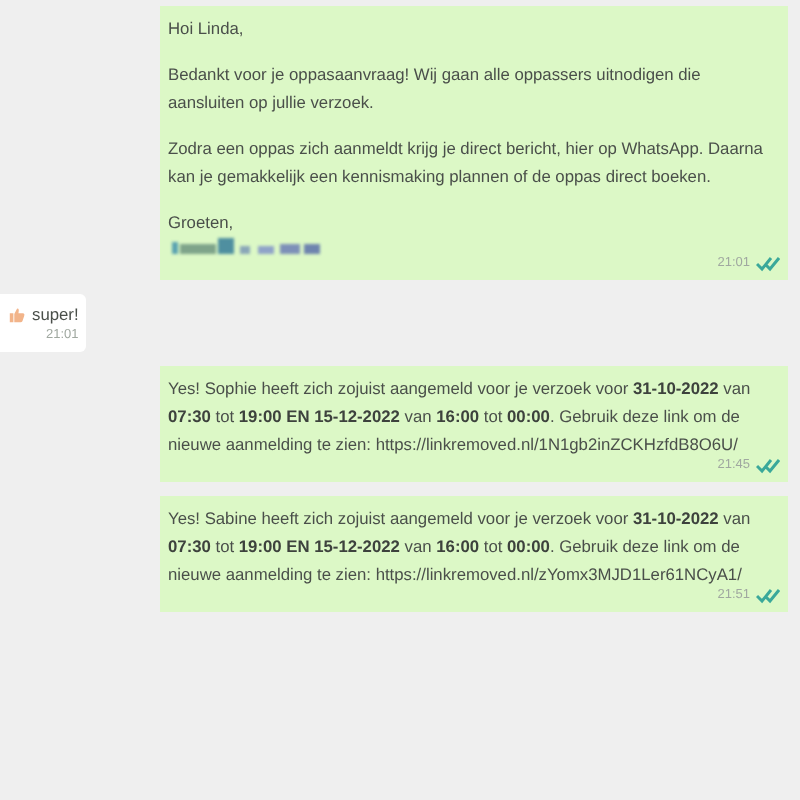 The image size is (800, 800). Describe the element at coordinates (201, 223) in the screenshot. I see `message-text: Groeten,` at that location.